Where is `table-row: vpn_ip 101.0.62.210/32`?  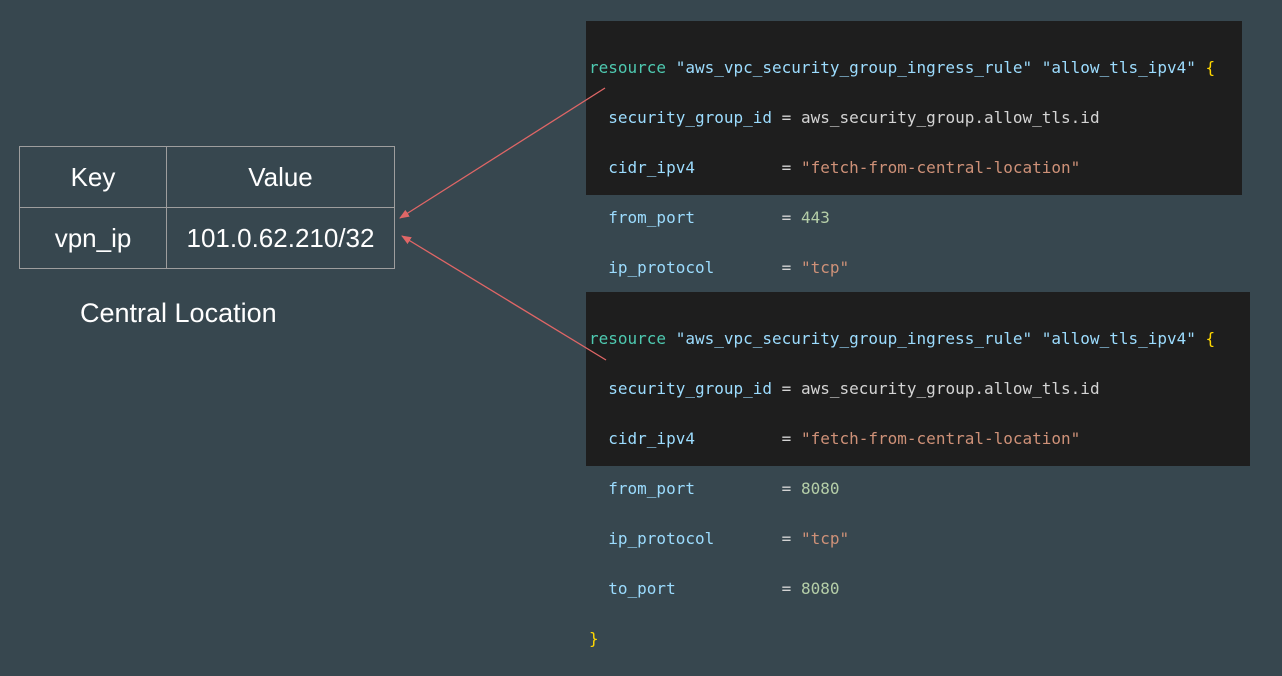
table-row: vpn_ip 101.0.62.210/32 is located at coordinates (207, 238).